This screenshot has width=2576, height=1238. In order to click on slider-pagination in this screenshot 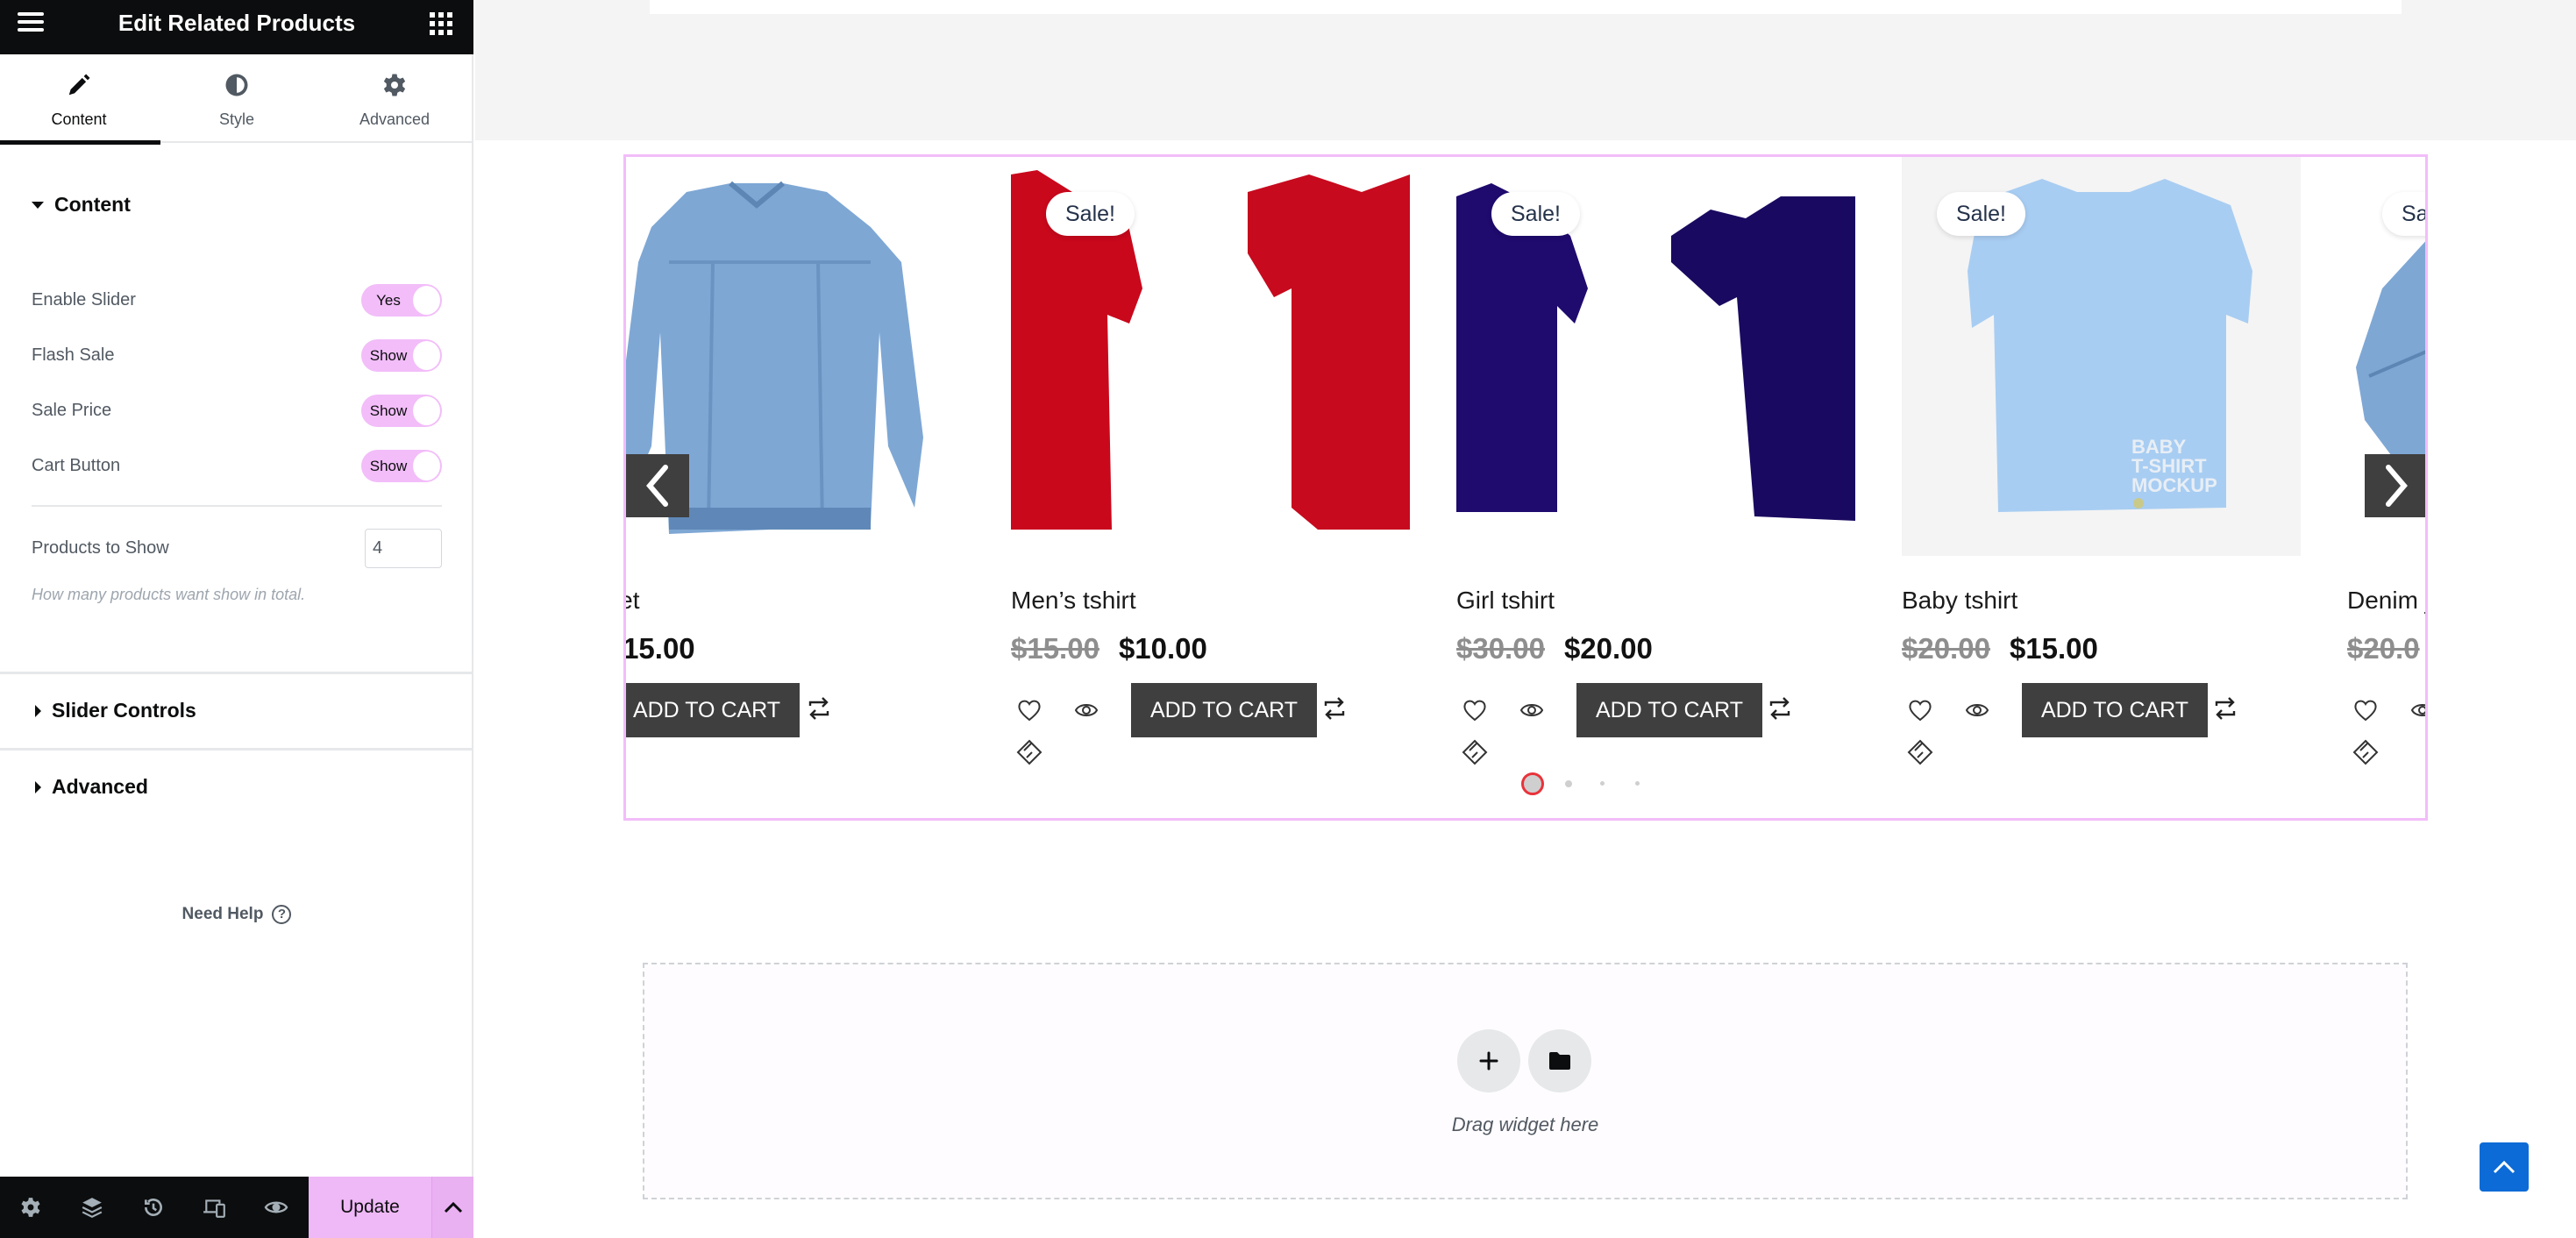, I will do `click(1525, 784)`.